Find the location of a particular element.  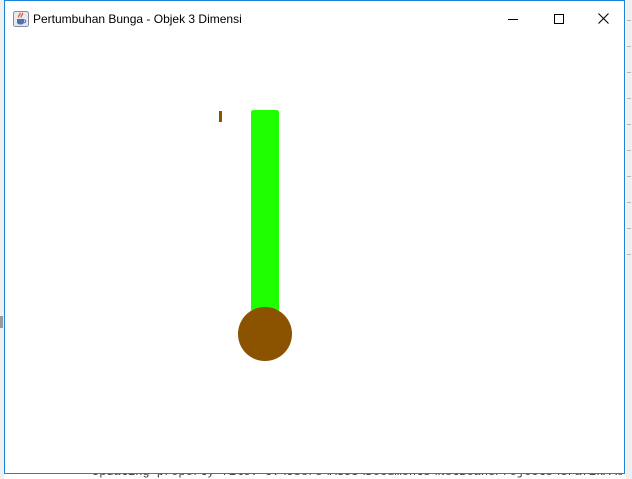

minimize-icon is located at coordinates (513, 19).